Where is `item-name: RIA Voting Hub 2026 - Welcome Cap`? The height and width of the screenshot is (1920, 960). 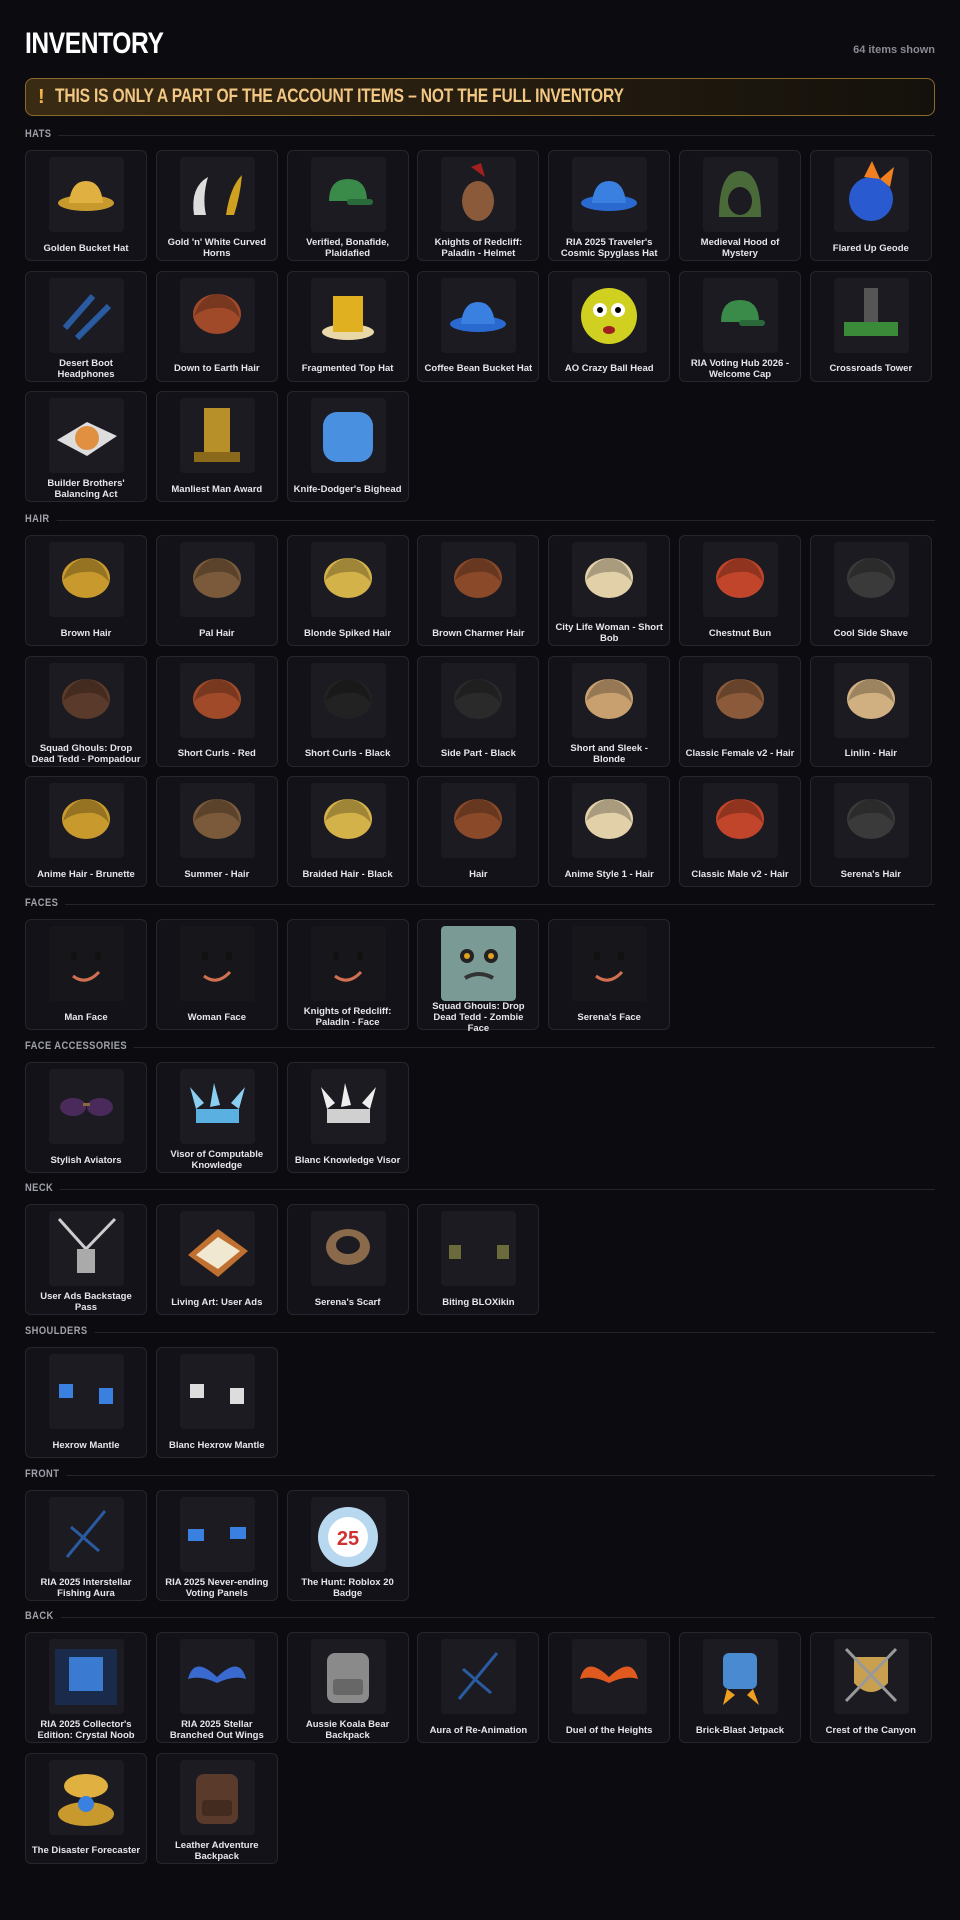 item-name: RIA Voting Hub 2026 - Welcome Cap is located at coordinates (740, 368).